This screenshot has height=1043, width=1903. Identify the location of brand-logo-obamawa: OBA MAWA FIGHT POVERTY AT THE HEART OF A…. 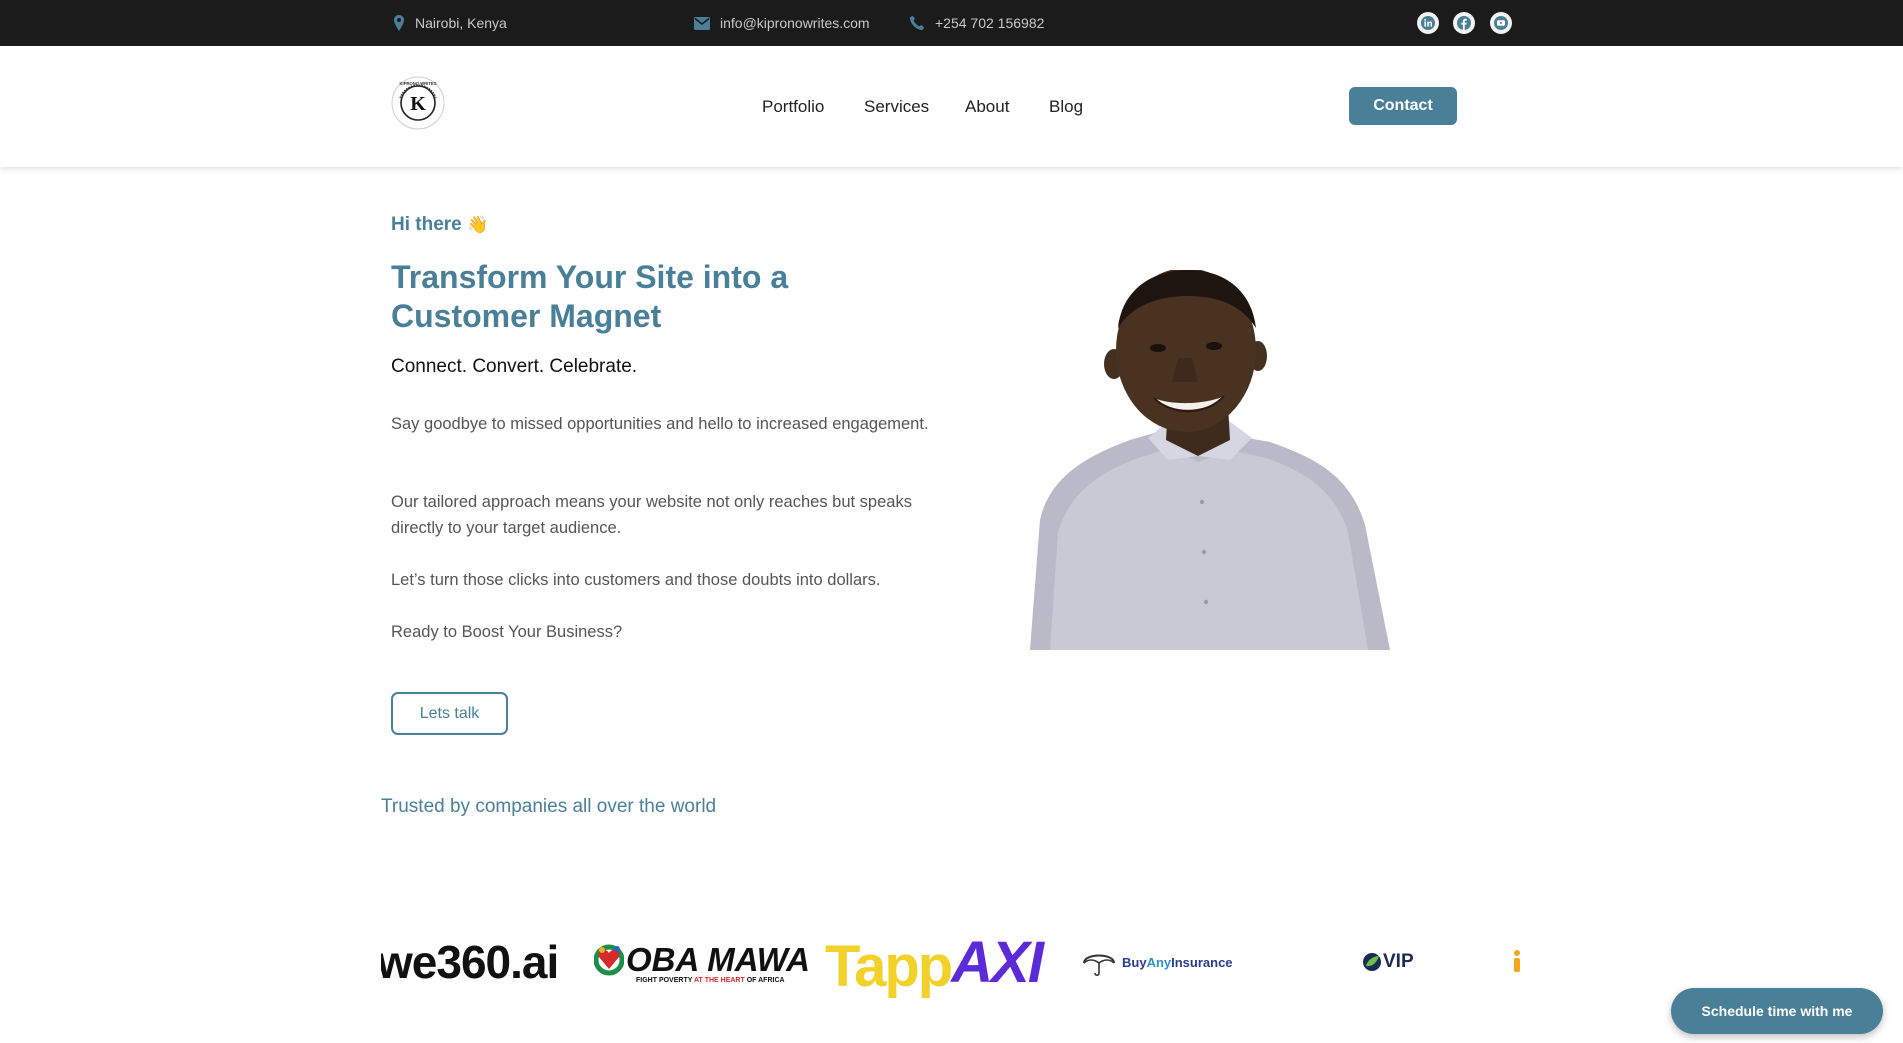
(702, 962).